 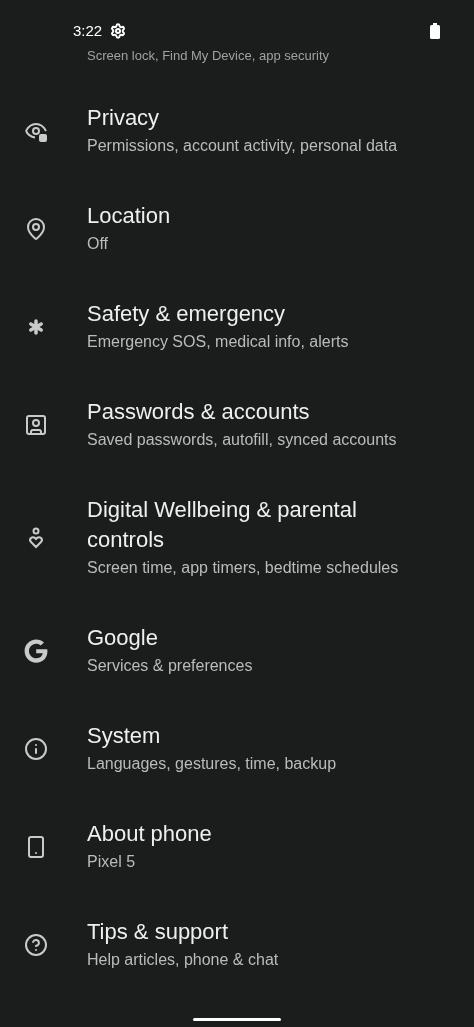 What do you see at coordinates (88, 30) in the screenshot?
I see `status-time: 3:22` at bounding box center [88, 30].